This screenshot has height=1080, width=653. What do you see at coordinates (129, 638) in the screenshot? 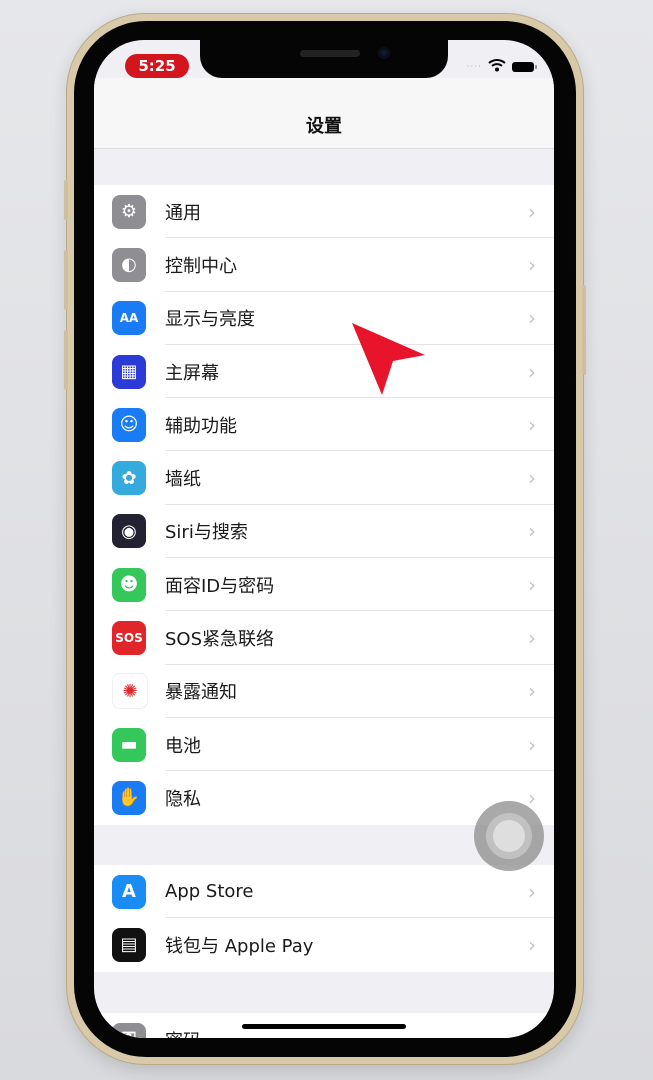
I see `sos-icon: SOS` at bounding box center [129, 638].